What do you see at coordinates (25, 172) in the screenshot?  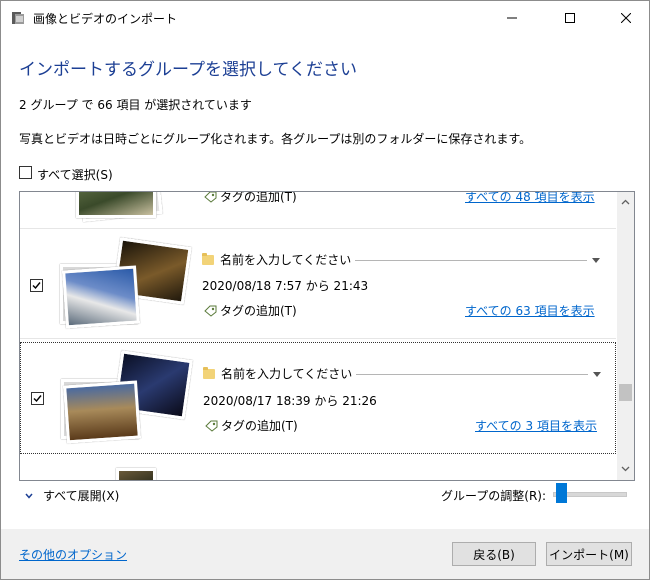 I see `select-all-checkbox` at bounding box center [25, 172].